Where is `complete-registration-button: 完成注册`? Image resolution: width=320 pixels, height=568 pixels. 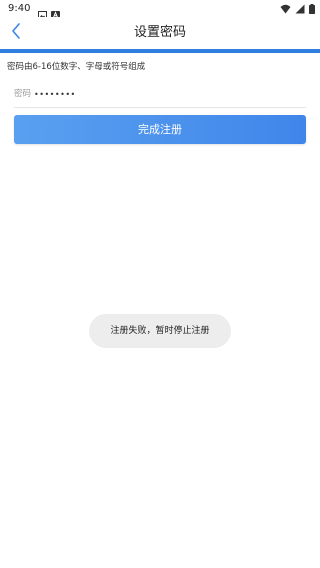 complete-registration-button: 完成注册 is located at coordinates (160, 129).